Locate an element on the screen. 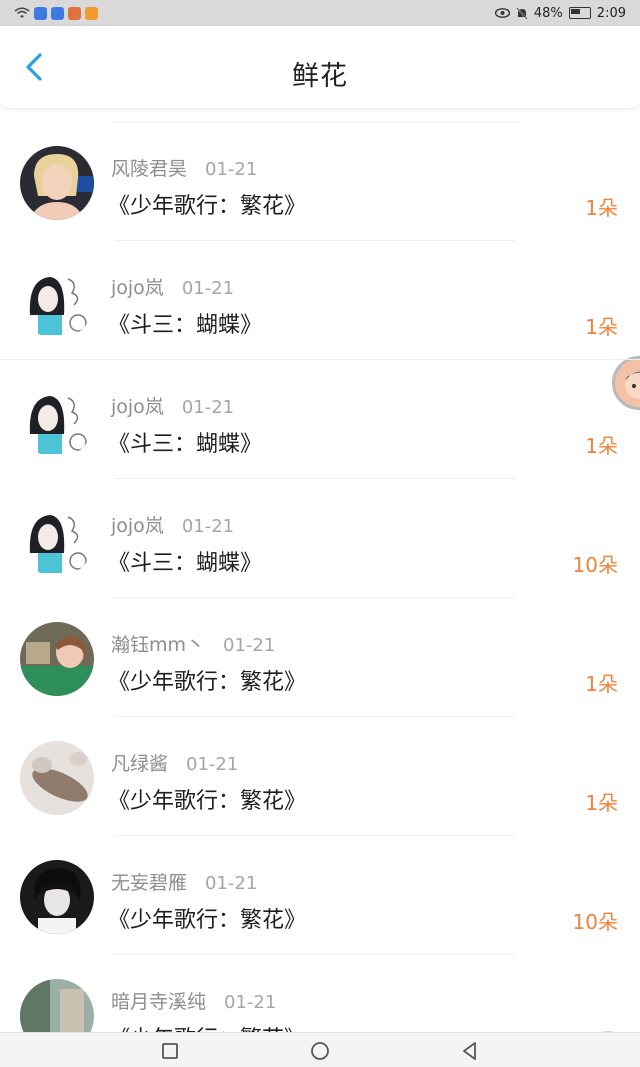 The image size is (640, 1067). mute-bell-icon is located at coordinates (522, 13).